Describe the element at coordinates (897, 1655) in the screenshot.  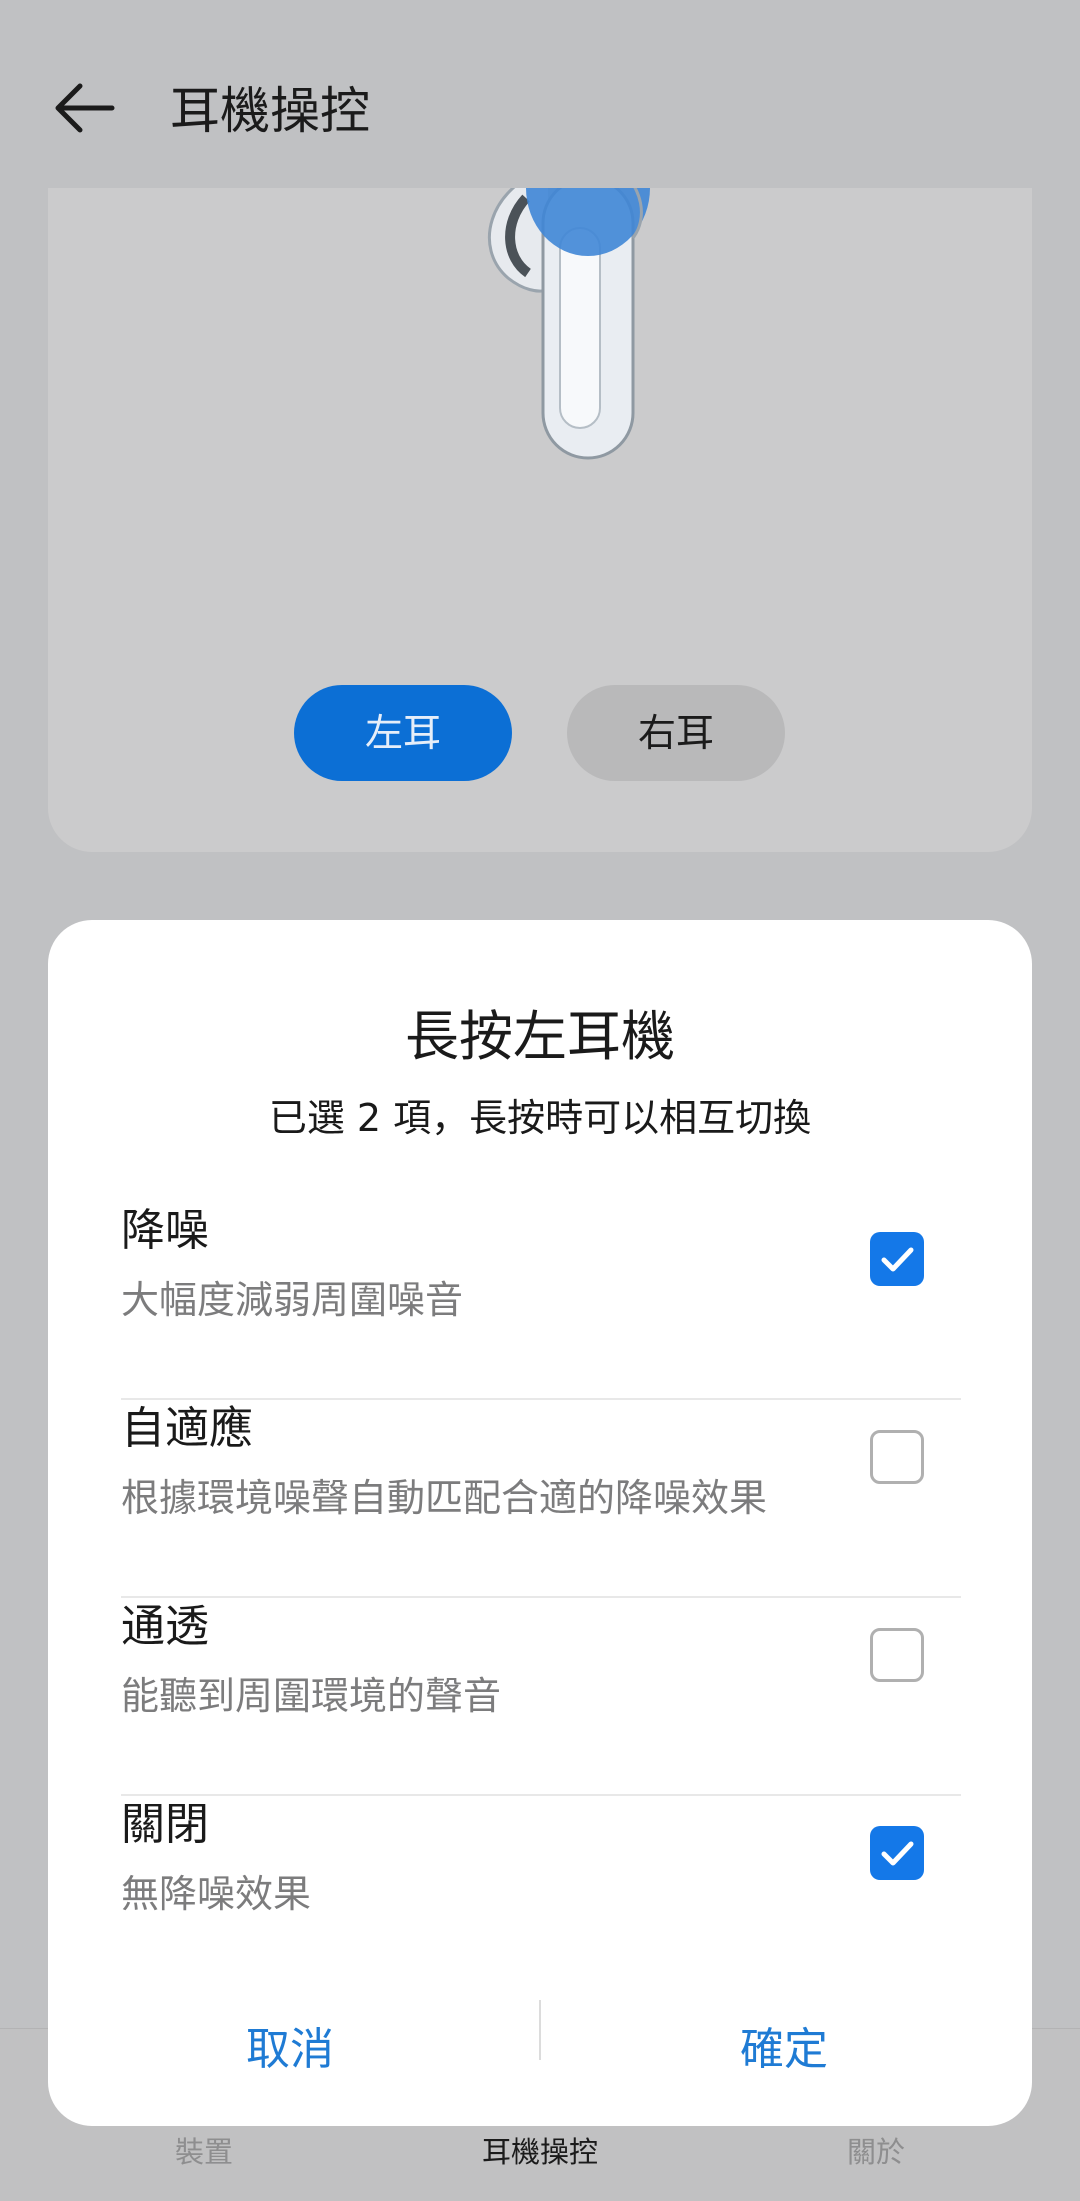
I see `checkbox-transparency` at that location.